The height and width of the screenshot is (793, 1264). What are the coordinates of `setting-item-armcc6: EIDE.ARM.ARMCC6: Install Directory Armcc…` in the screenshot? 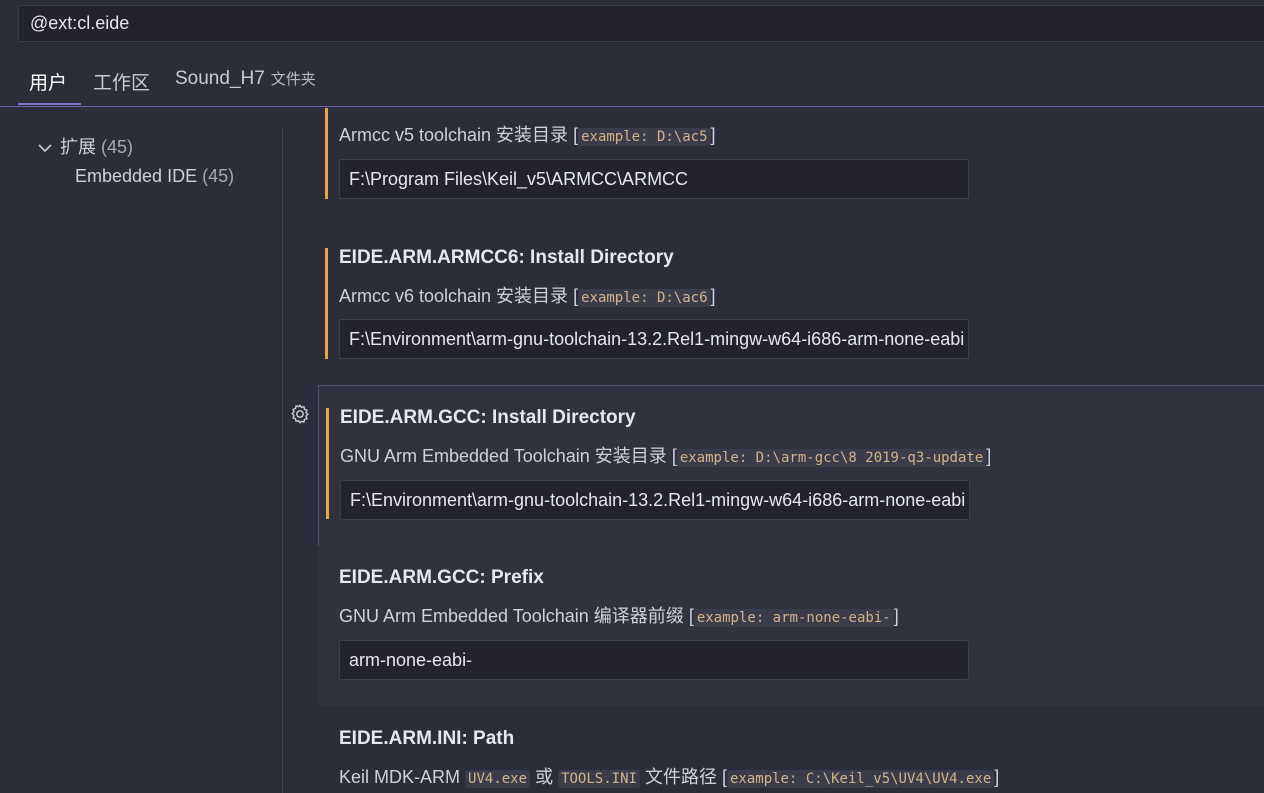 It's located at (791, 300).